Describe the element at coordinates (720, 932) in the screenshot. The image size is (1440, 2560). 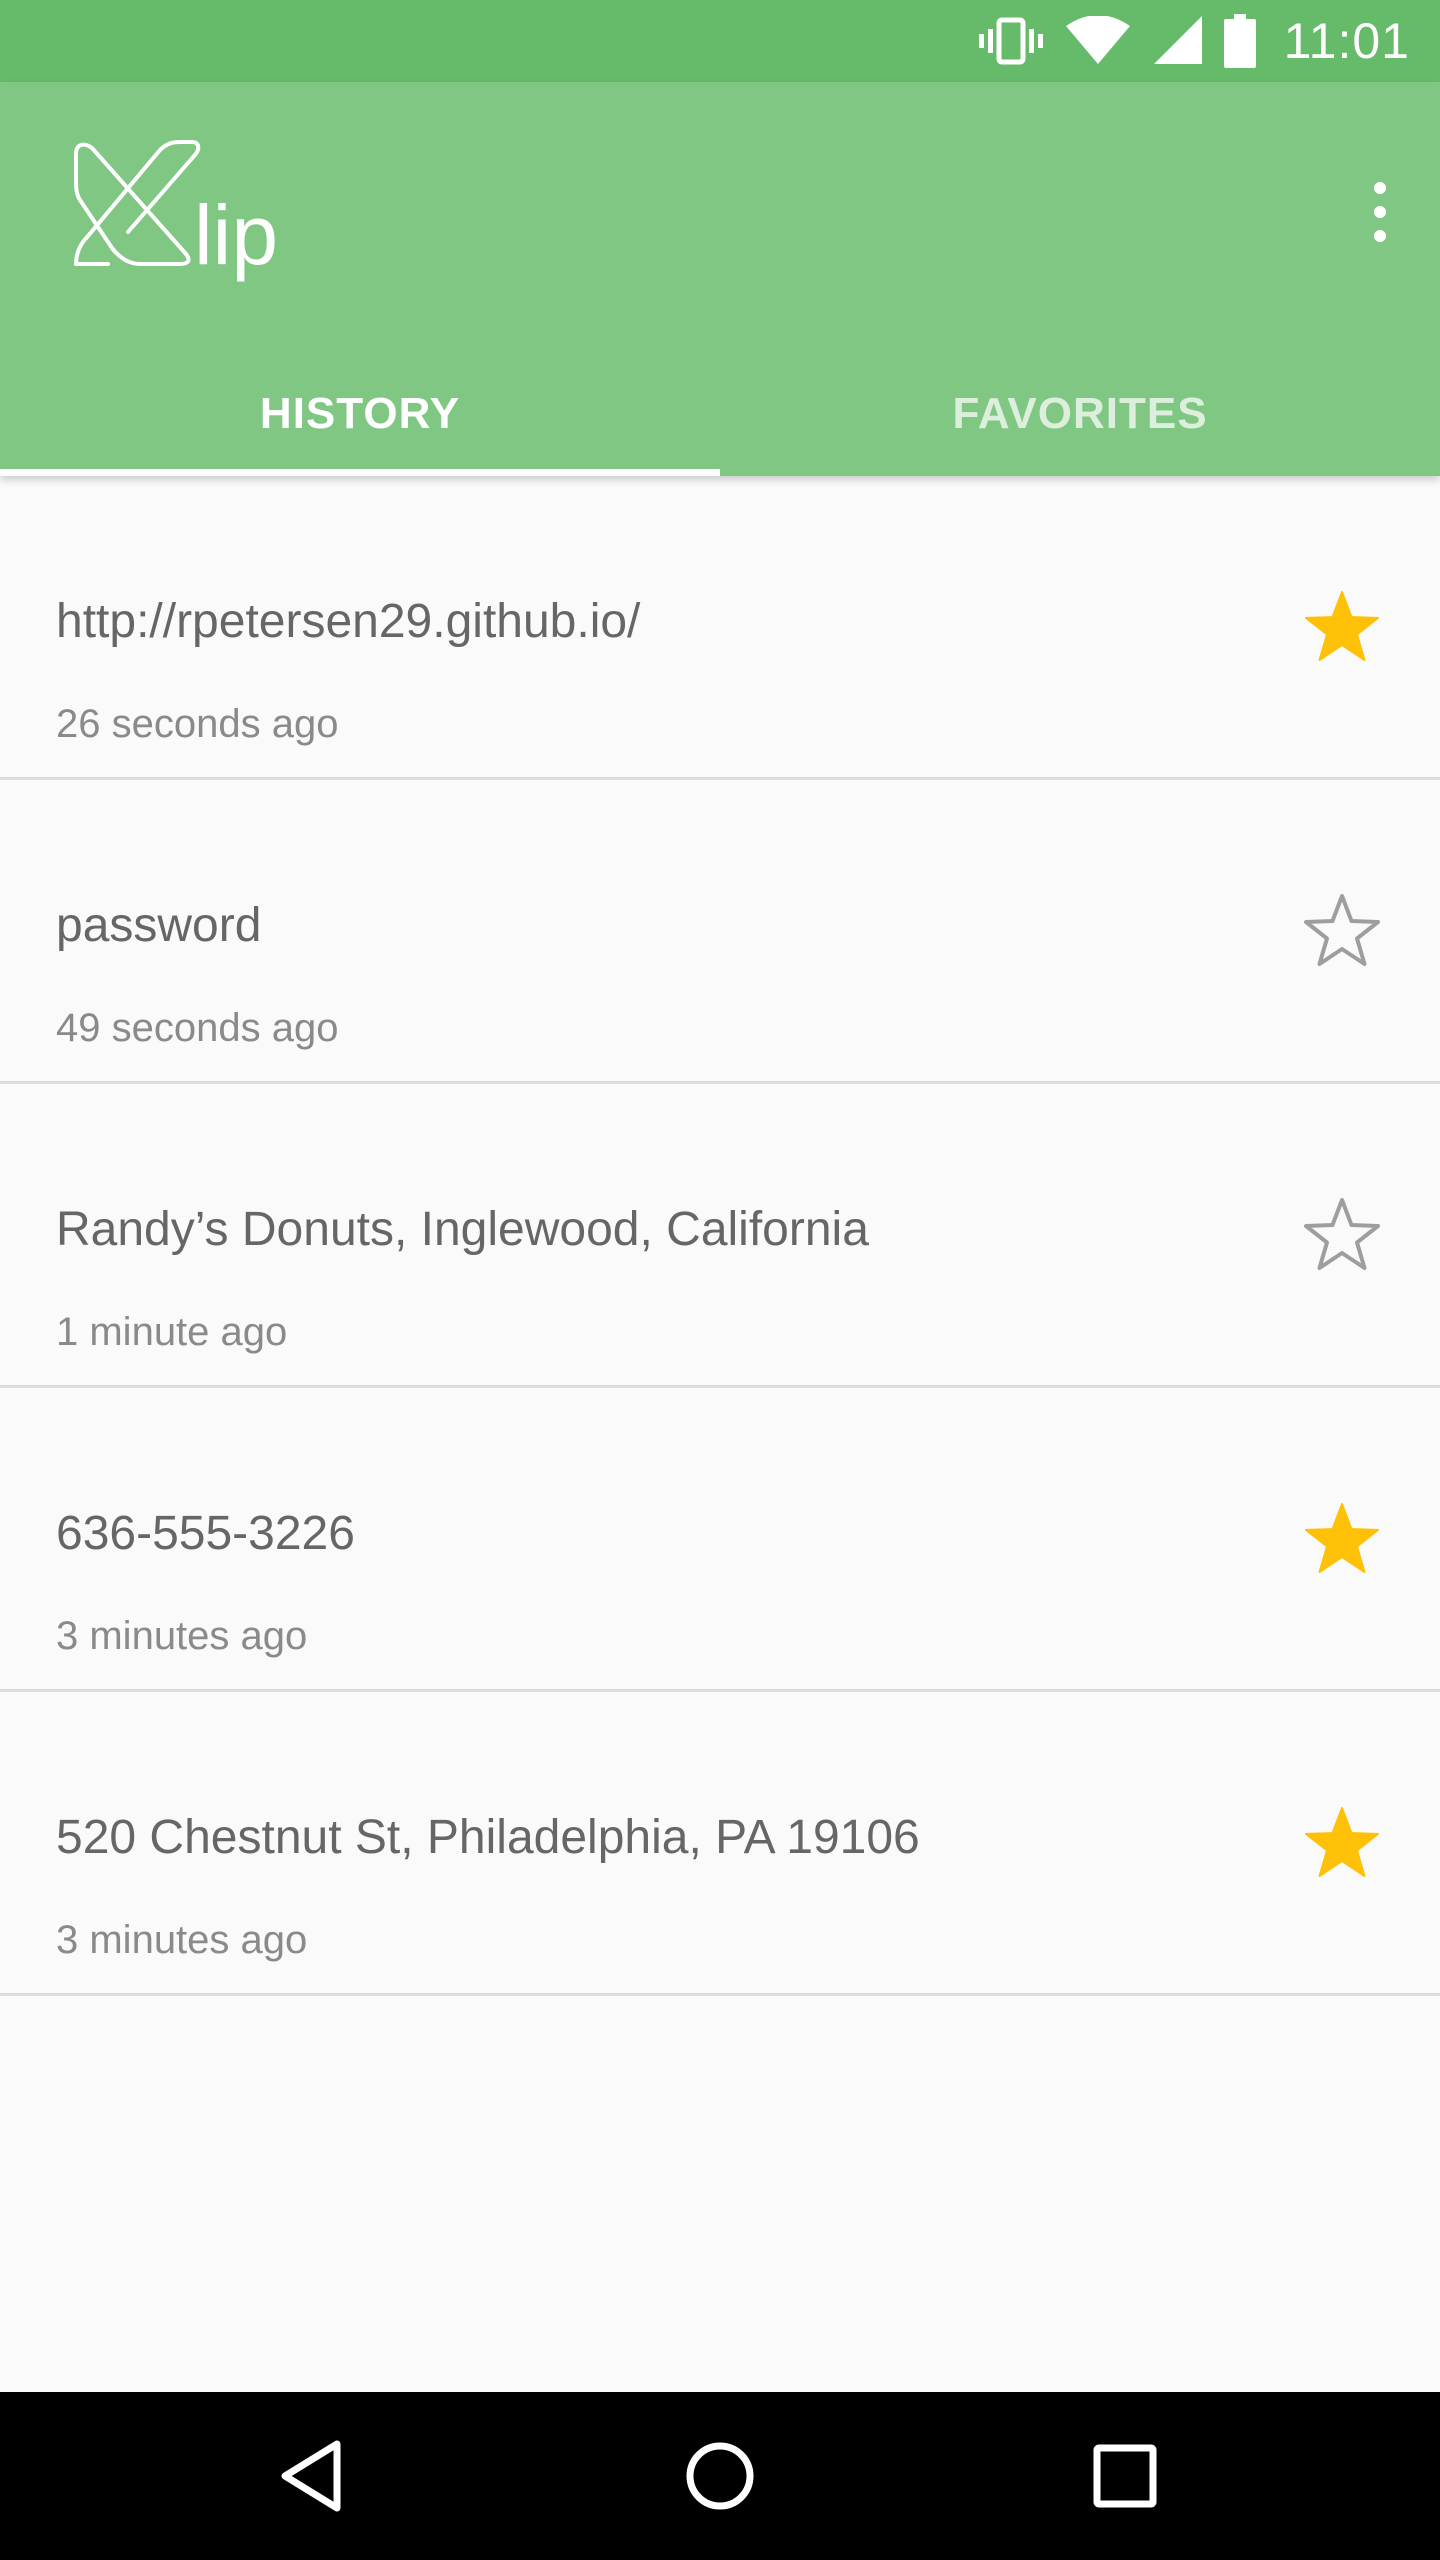
I see `list-item: password 49 seconds ago` at that location.